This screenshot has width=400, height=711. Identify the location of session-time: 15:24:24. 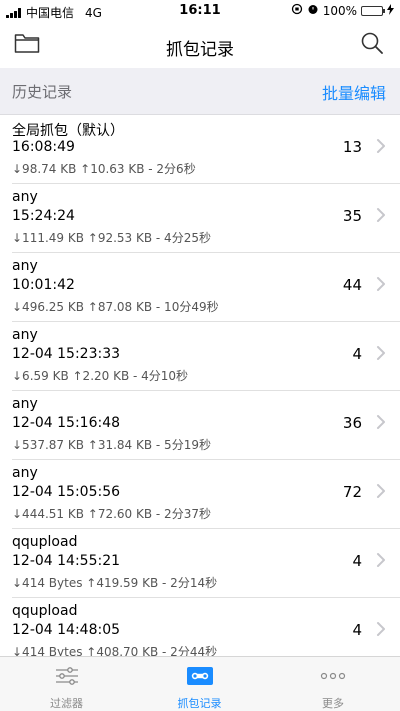
(43, 216).